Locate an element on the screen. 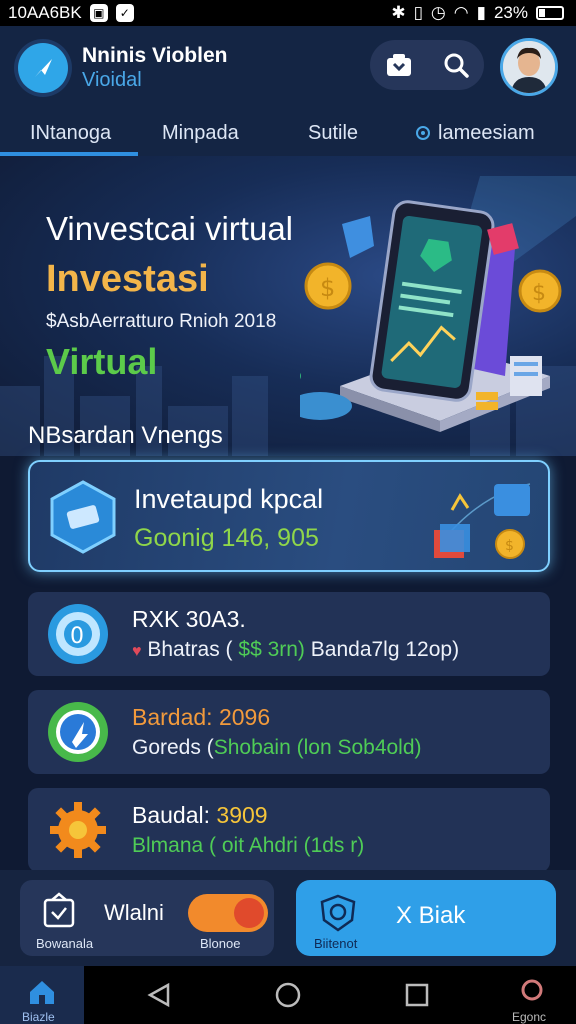 The height and width of the screenshot is (1024, 576). wifi-icon: ◠ is located at coordinates (461, 12).